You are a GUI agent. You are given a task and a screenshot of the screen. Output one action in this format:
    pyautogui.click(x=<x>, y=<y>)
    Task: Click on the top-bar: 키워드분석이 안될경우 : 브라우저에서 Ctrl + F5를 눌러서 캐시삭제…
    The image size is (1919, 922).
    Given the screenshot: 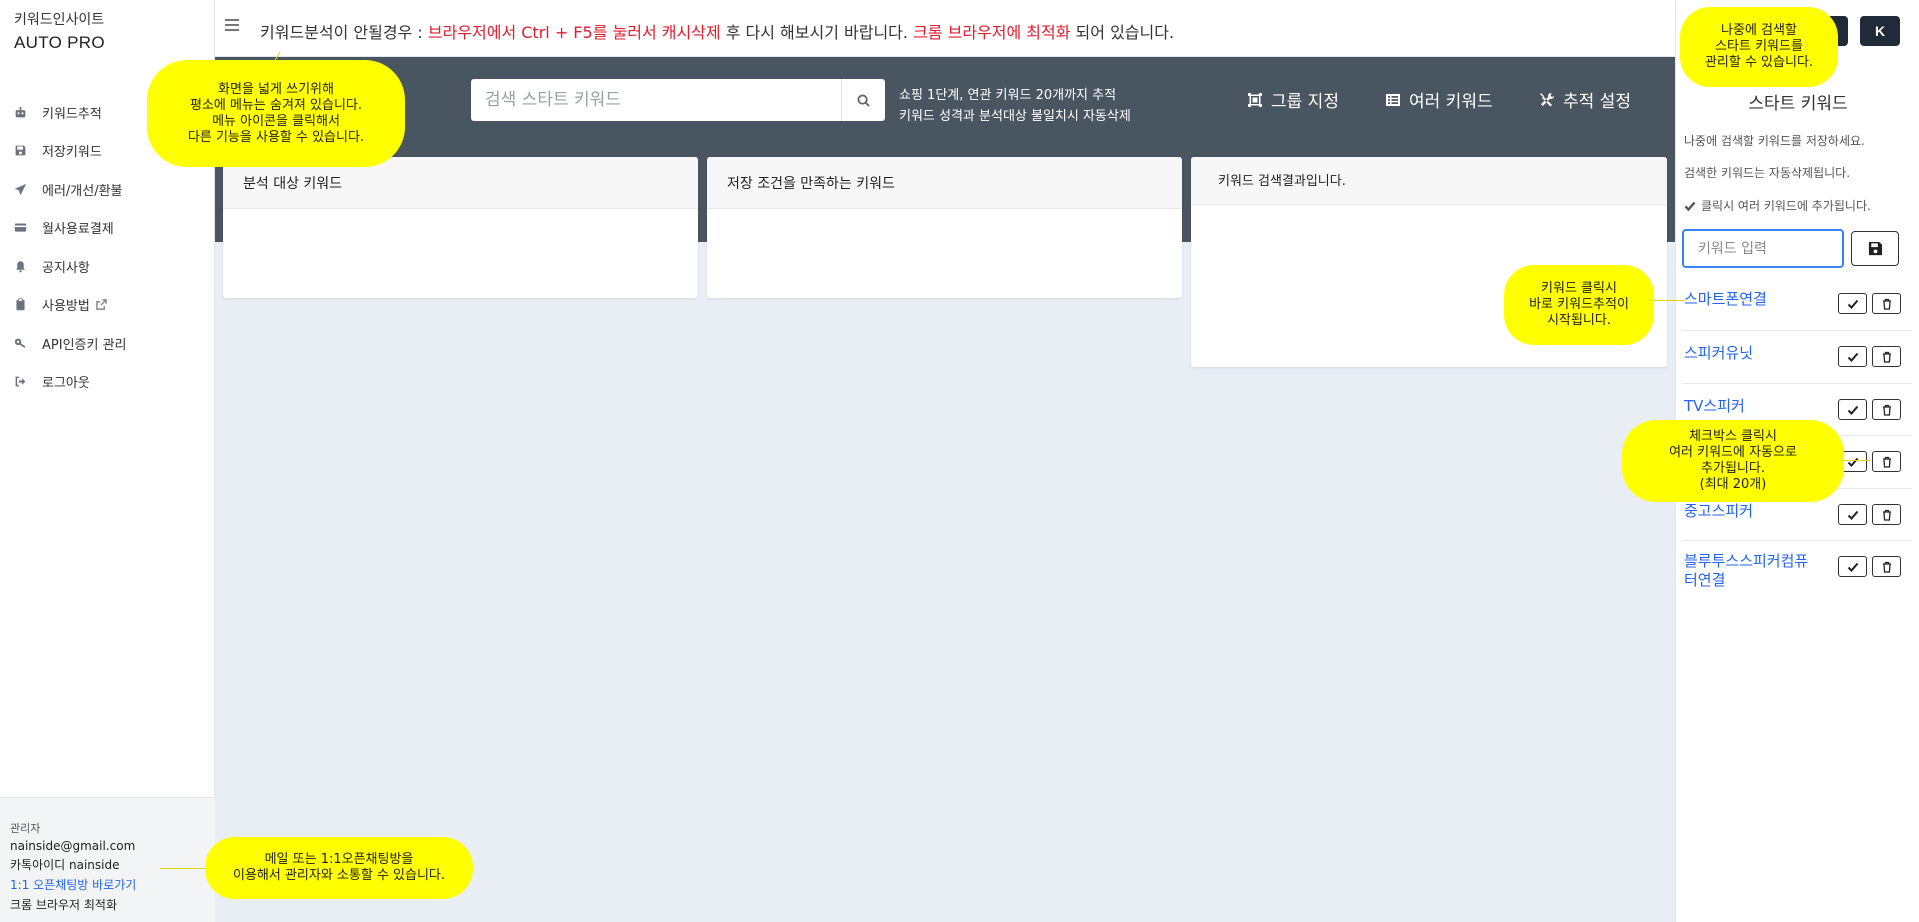 What is the action you would take?
    pyautogui.click(x=945, y=28)
    